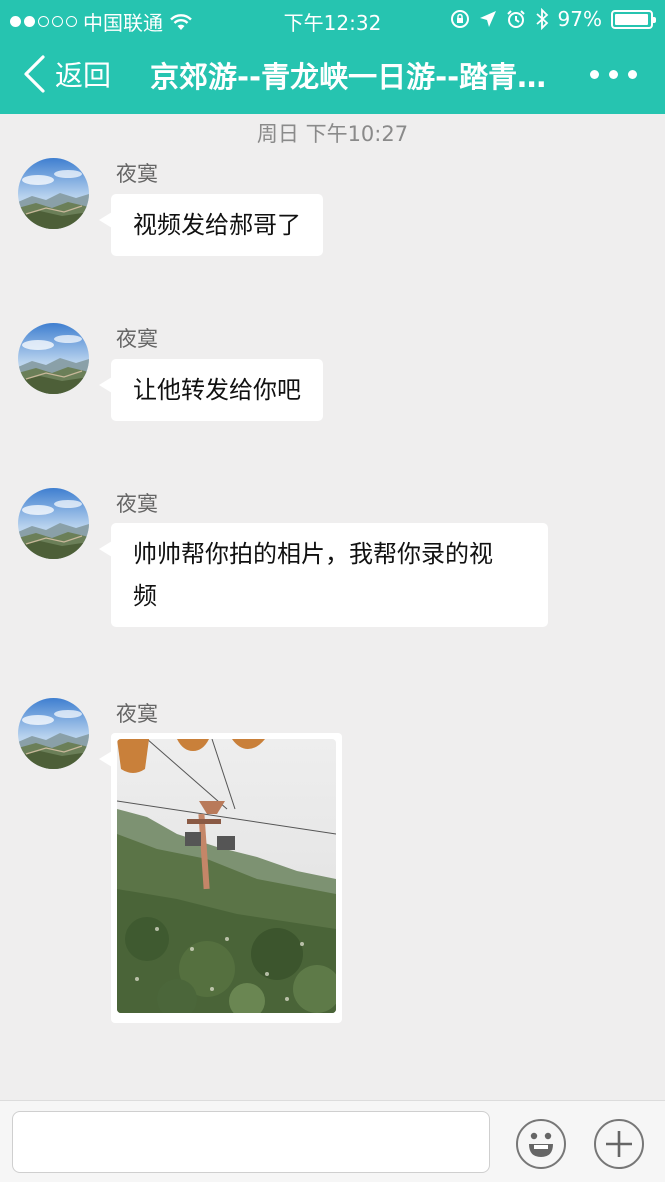 Image resolution: width=665 pixels, height=1182 pixels. I want to click on message-image-bubble, so click(220, 878).